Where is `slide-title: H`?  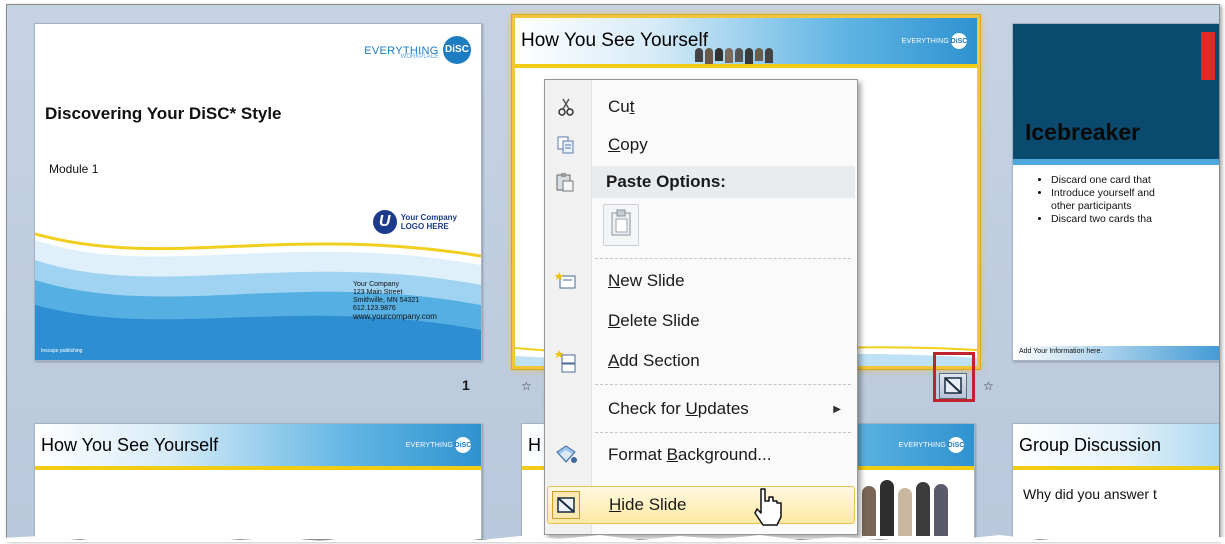
slide-title: H is located at coordinates (534, 444).